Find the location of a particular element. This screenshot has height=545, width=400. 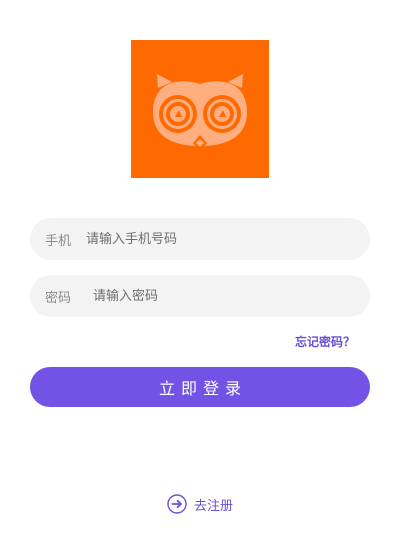

phone-input is located at coordinates (228, 239).